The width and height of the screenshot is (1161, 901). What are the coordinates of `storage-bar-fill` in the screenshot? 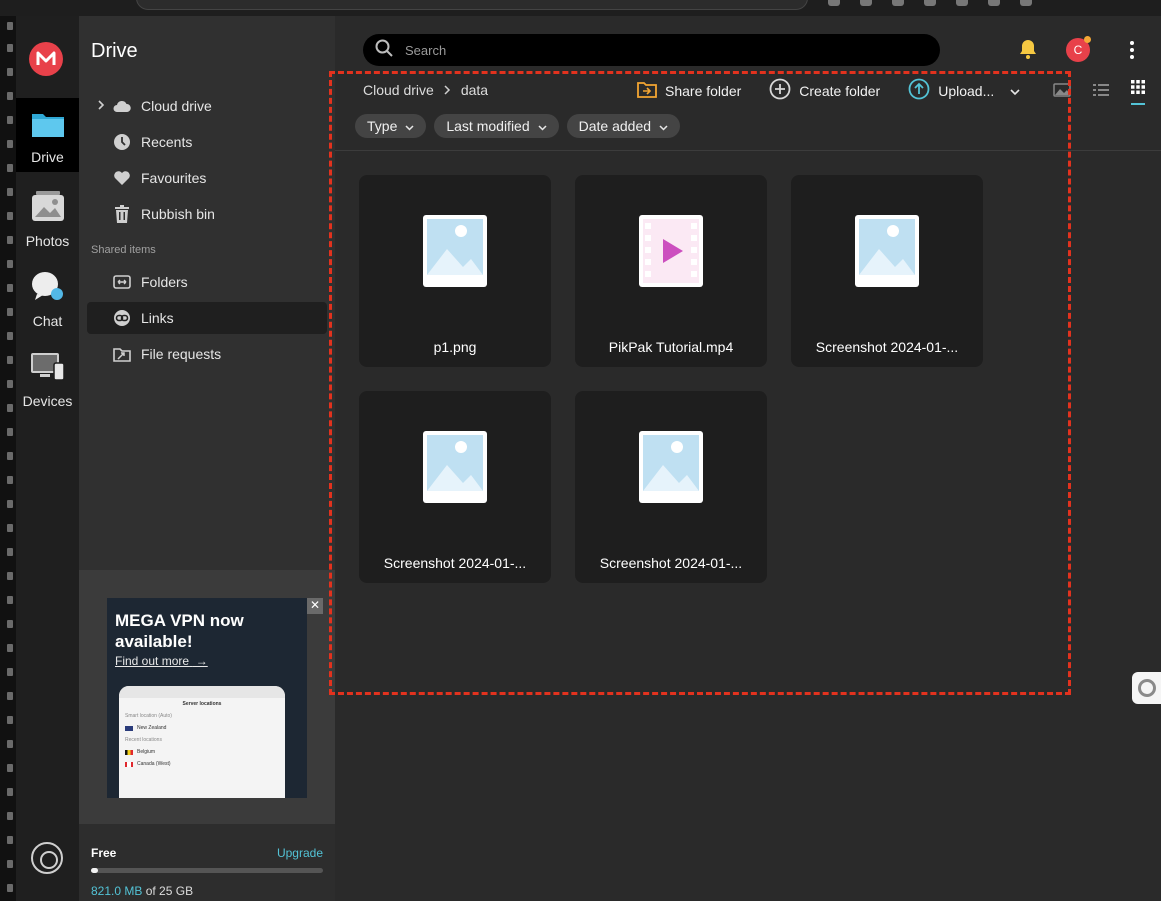 It's located at (95, 870).